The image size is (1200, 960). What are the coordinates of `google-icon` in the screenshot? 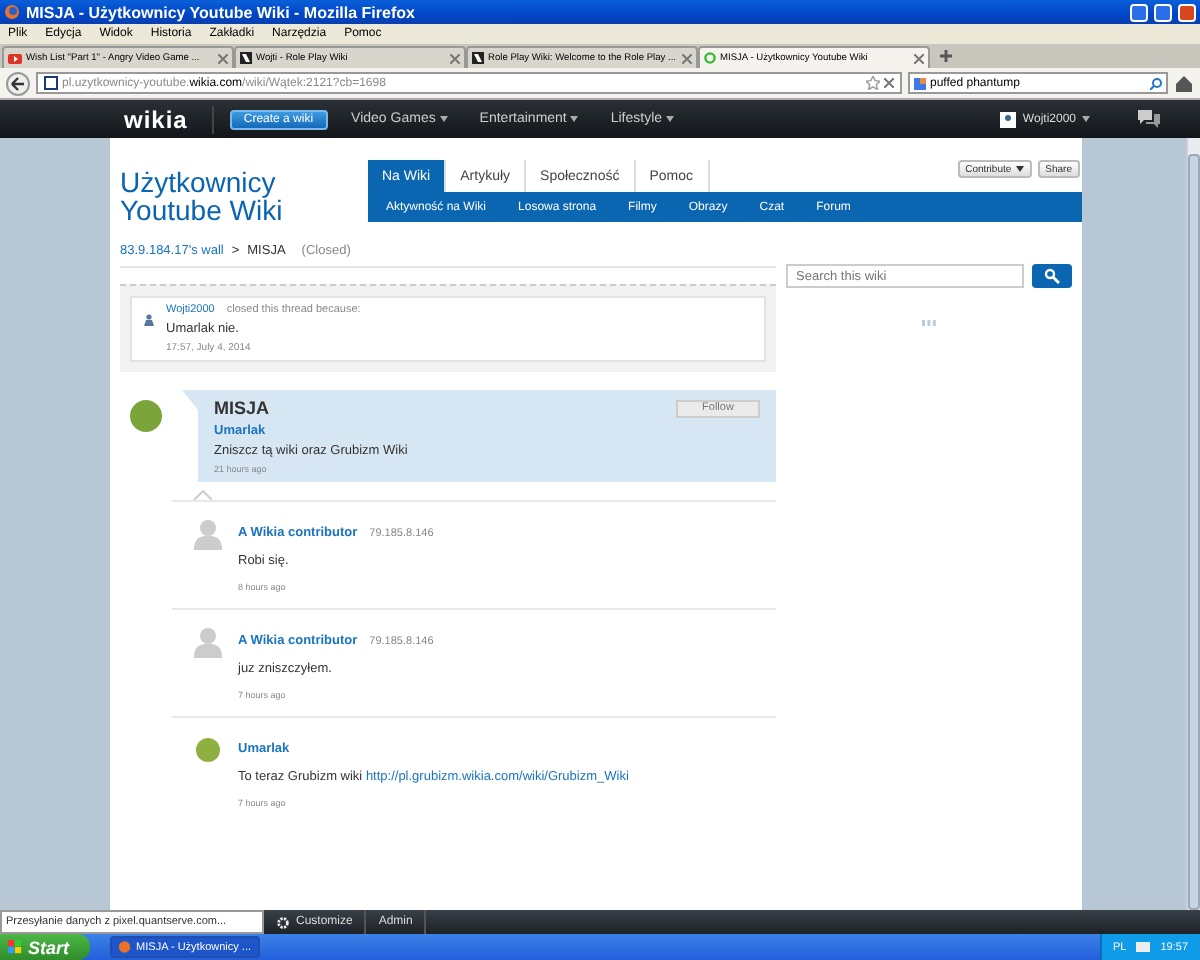 It's located at (920, 83).